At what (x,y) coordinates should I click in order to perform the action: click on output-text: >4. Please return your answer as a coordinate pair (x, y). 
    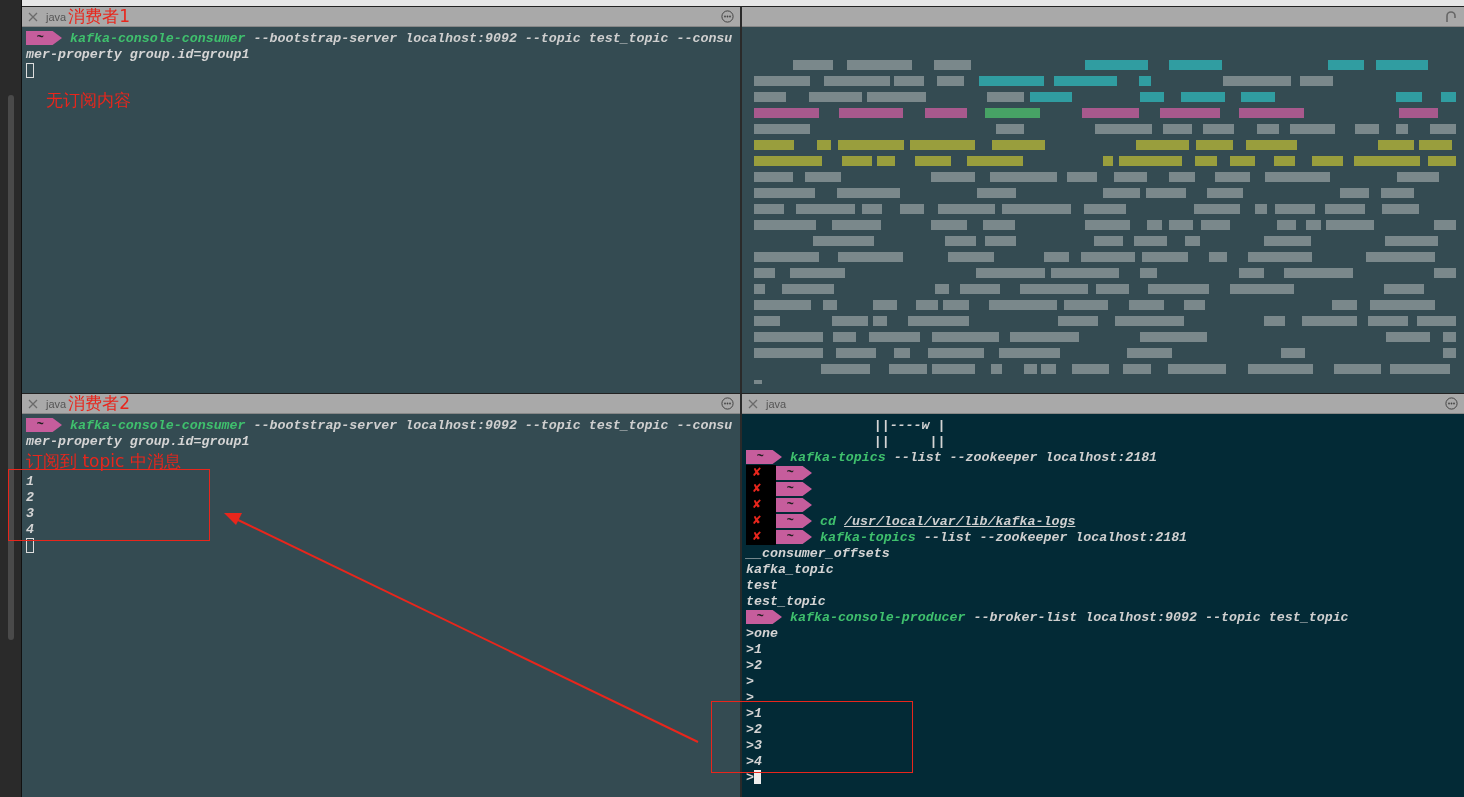
    Looking at the image, I should click on (754, 761).